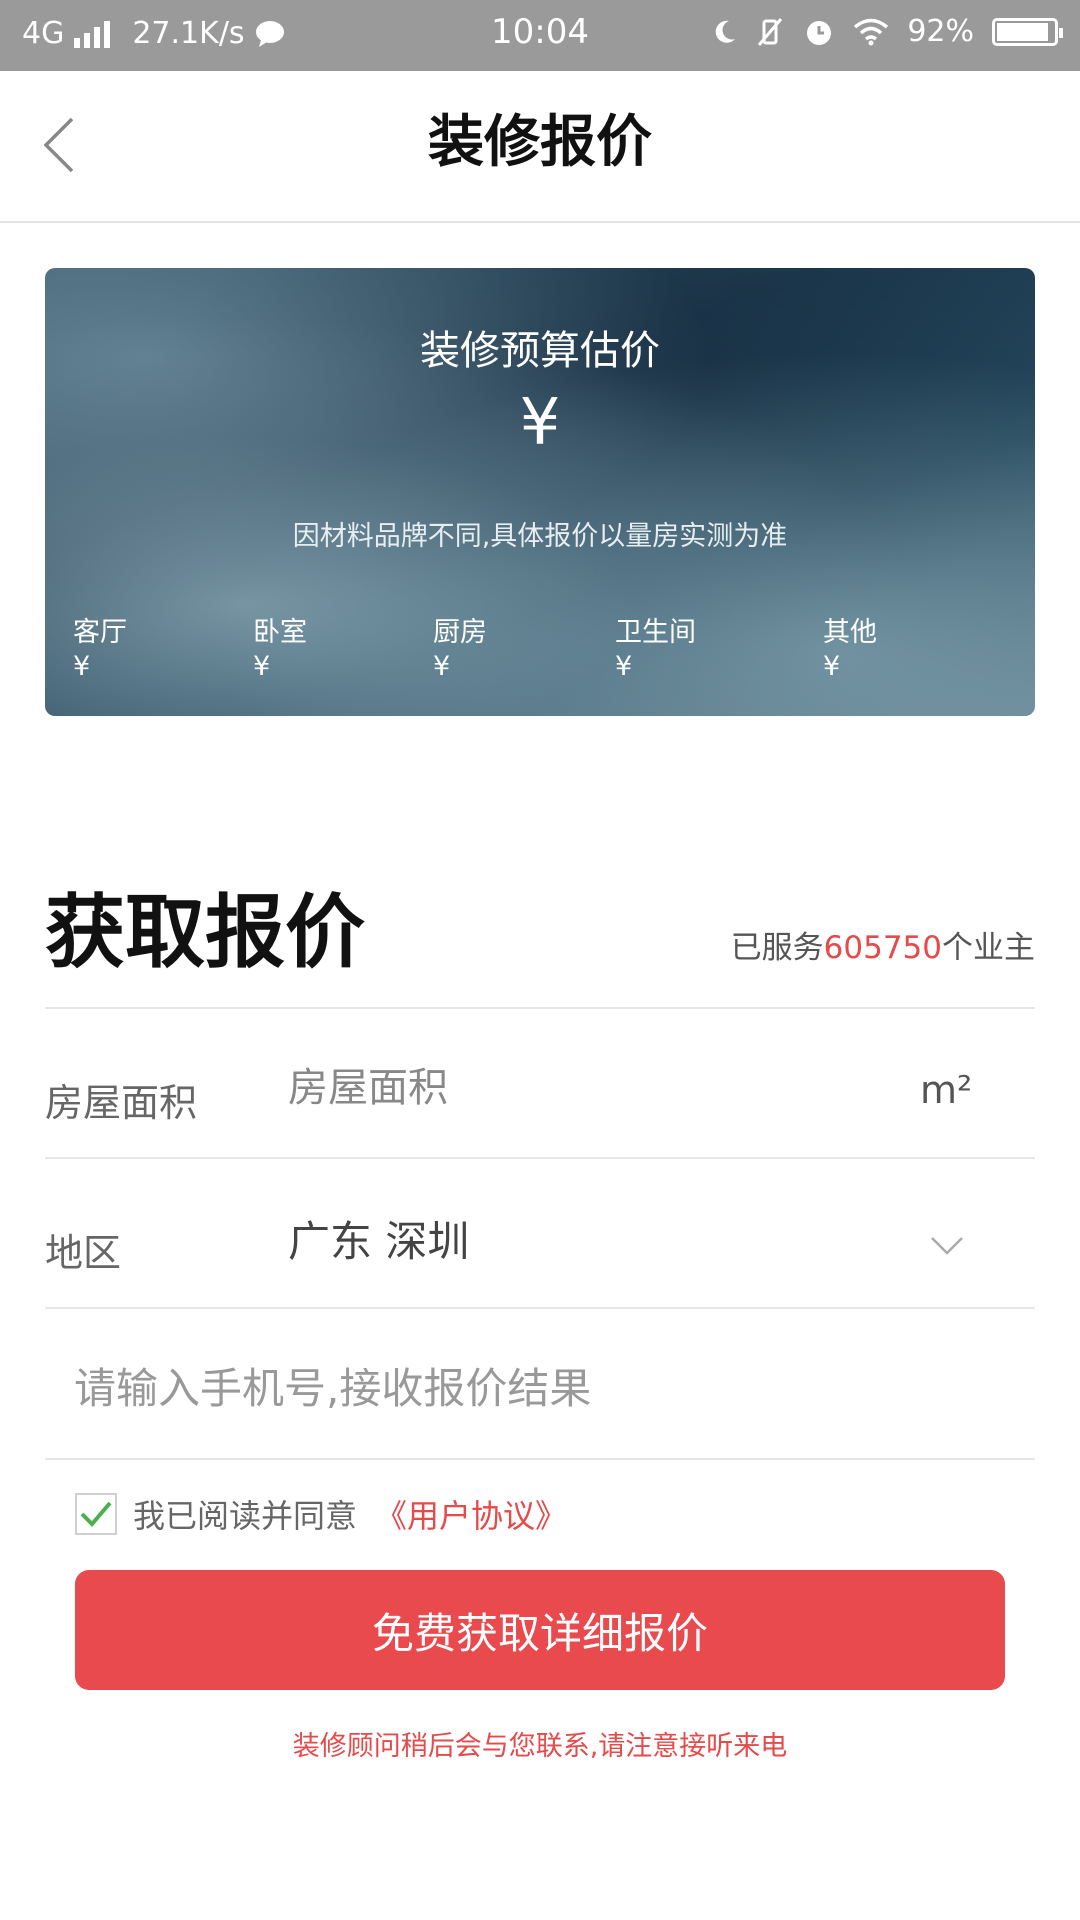  I want to click on alarm-icon, so click(819, 32).